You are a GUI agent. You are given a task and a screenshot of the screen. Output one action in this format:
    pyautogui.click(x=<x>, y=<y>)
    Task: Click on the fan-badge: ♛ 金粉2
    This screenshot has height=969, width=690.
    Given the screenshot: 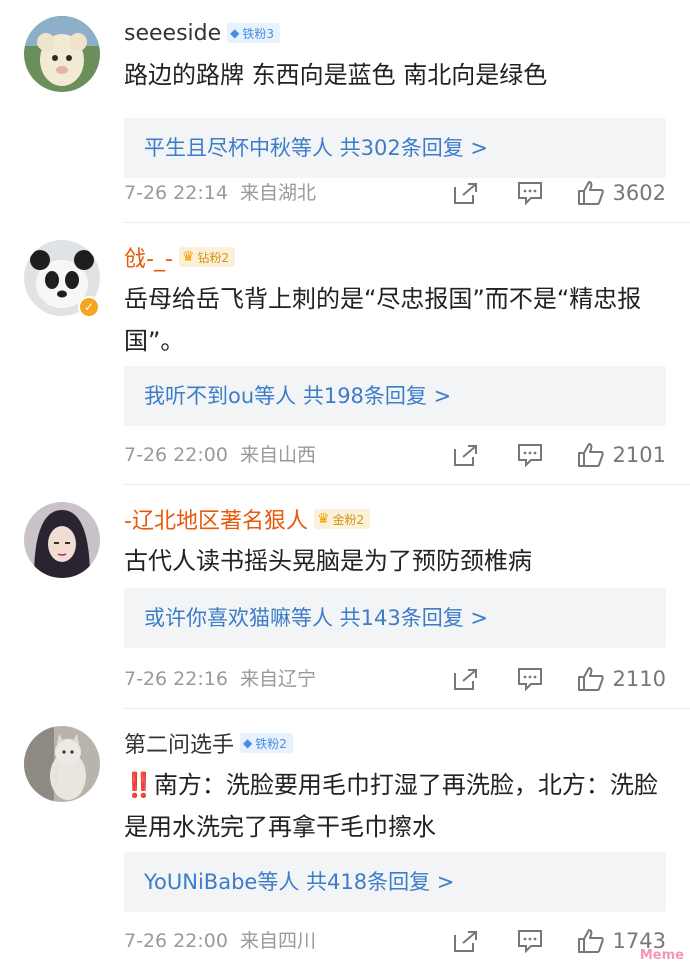 What is the action you would take?
    pyautogui.click(x=342, y=519)
    